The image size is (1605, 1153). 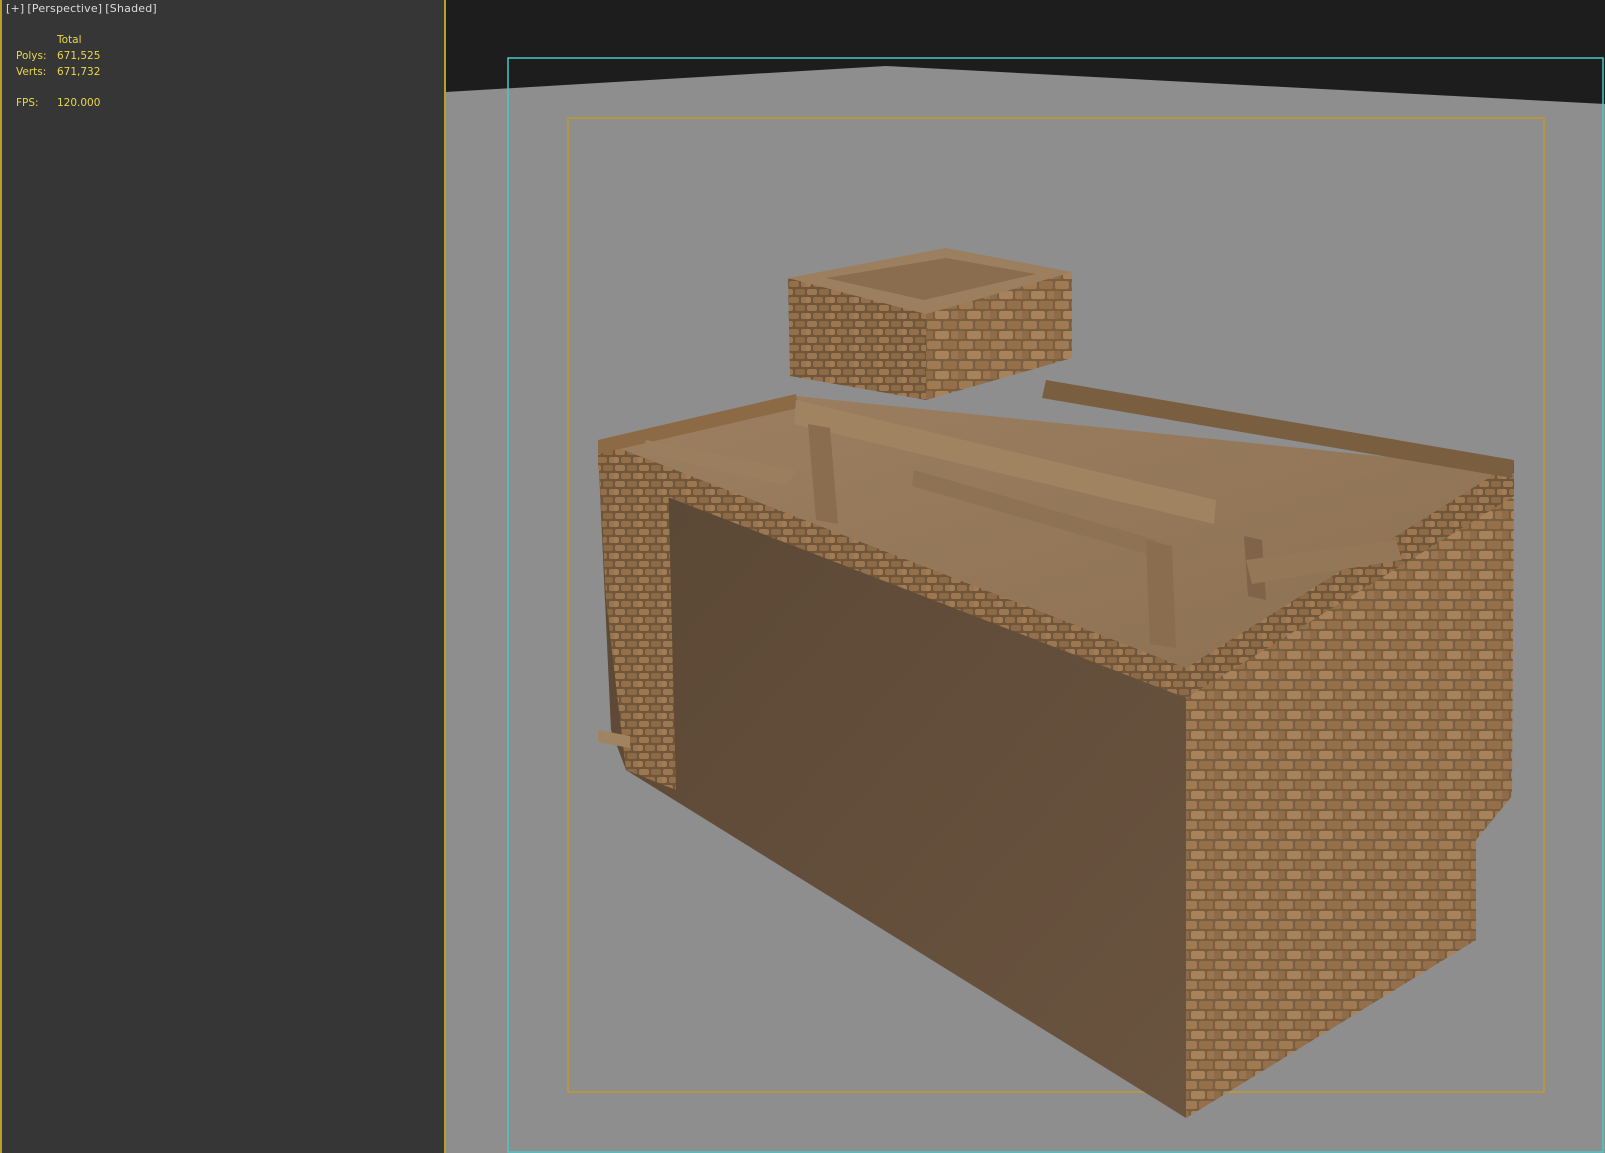 I want to click on fps-value: 120.000, so click(x=79, y=103).